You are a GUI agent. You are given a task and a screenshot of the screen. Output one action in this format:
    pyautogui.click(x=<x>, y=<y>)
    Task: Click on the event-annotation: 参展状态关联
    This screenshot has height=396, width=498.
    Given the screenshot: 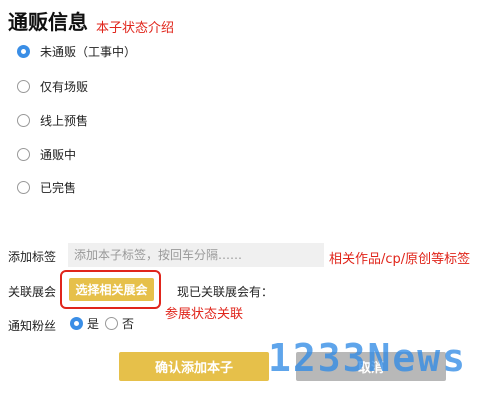 What is the action you would take?
    pyautogui.click(x=204, y=314)
    